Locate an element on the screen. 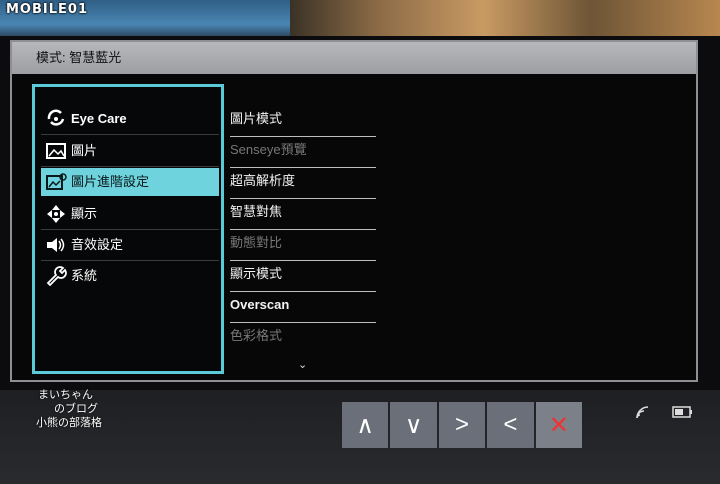 Image resolution: width=720 pixels, height=484 pixels. submenu-dynamic-contrast: 動態對比 is located at coordinates (303, 245).